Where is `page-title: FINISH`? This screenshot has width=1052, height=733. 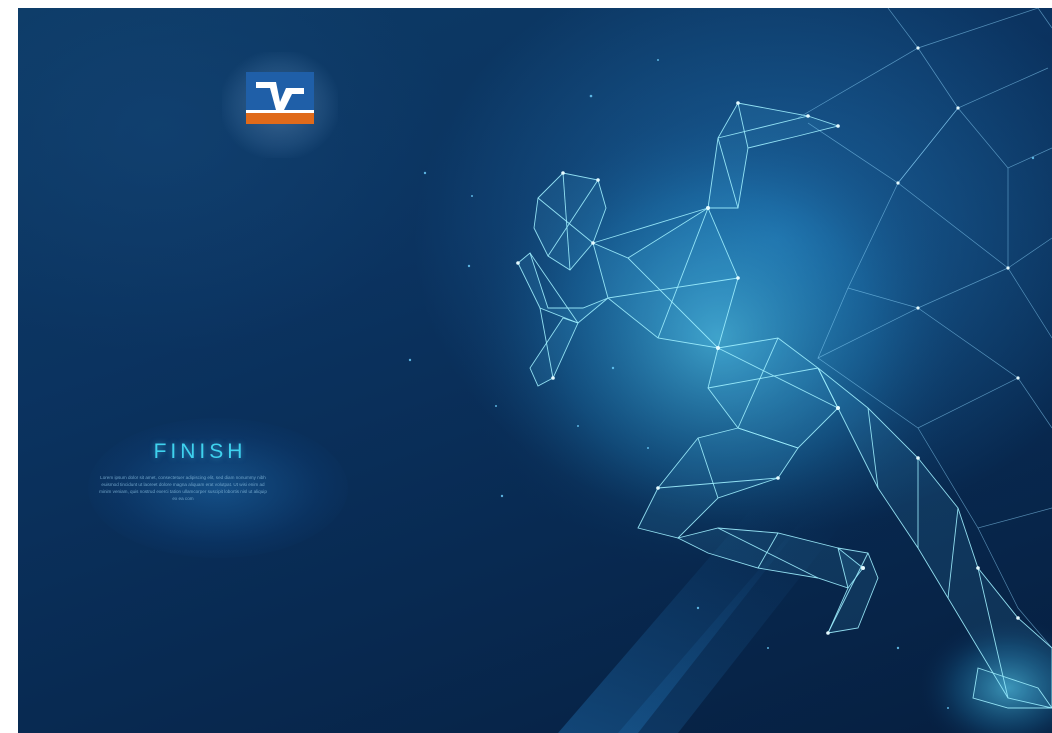 page-title: FINISH is located at coordinates (200, 451).